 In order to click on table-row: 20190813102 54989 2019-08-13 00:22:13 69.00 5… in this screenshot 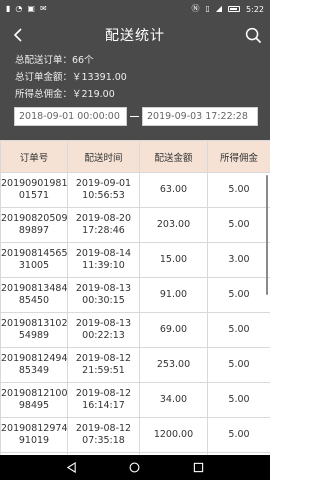, I will do `click(135, 330)`.